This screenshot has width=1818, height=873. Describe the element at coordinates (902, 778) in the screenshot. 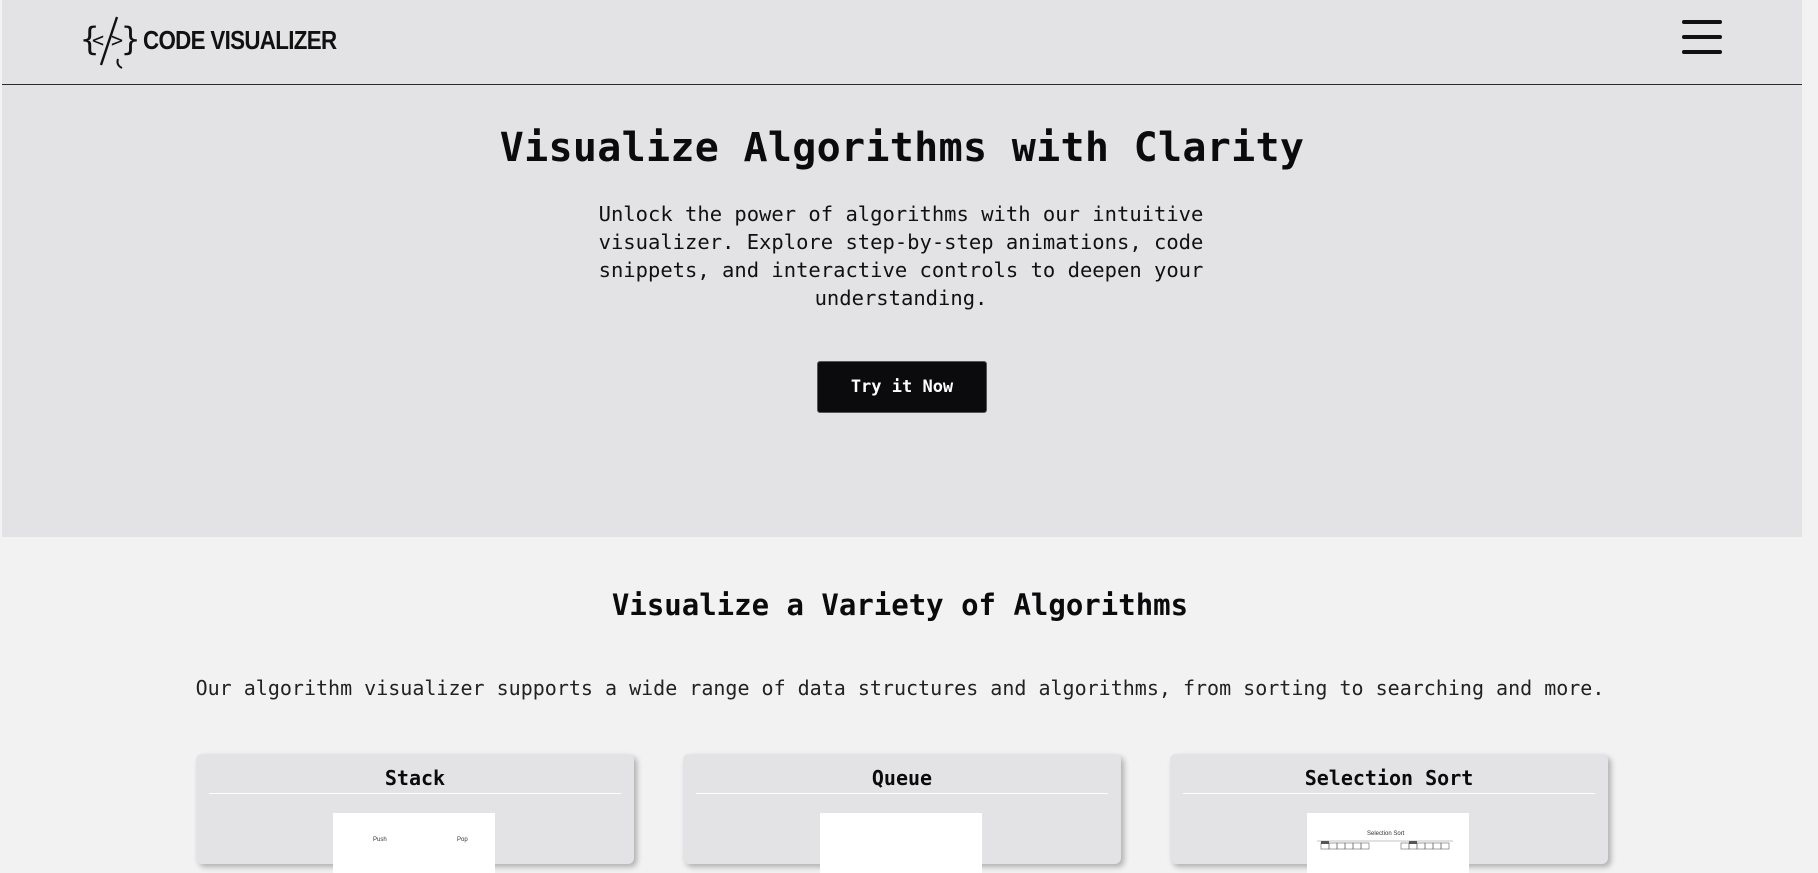

I see `card-title: Queue` at that location.